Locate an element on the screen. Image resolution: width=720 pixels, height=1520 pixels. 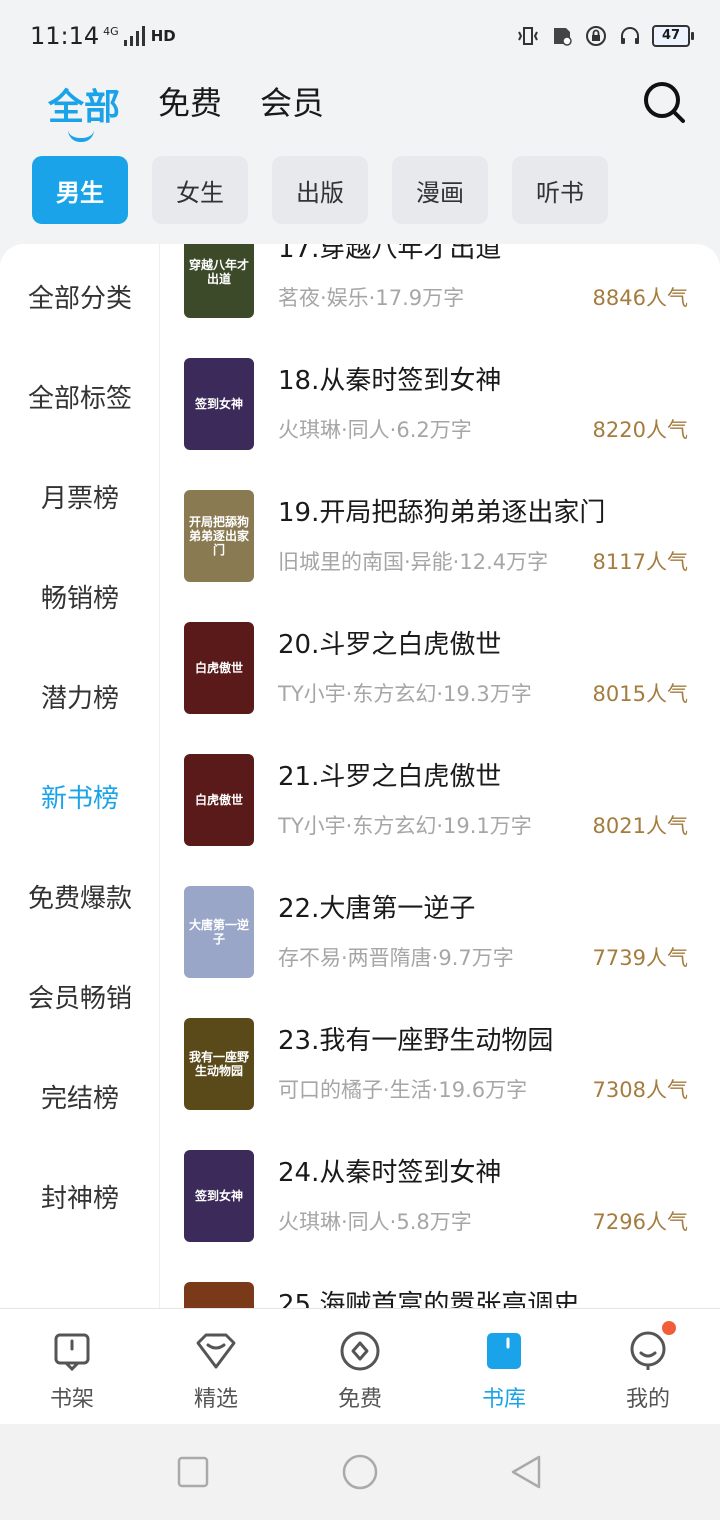
vibrate-icon is located at coordinates (528, 36).